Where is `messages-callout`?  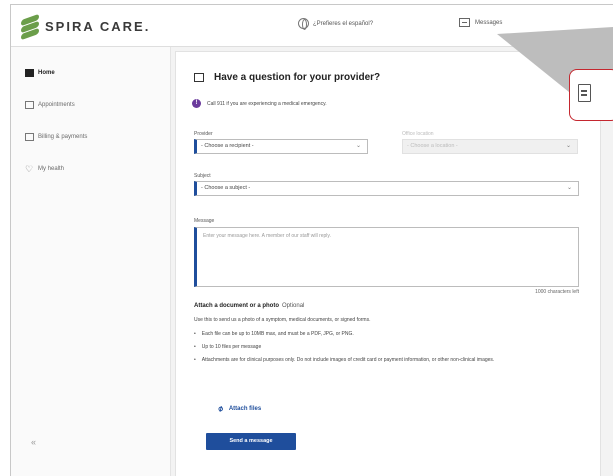
messages-callout is located at coordinates (591, 95).